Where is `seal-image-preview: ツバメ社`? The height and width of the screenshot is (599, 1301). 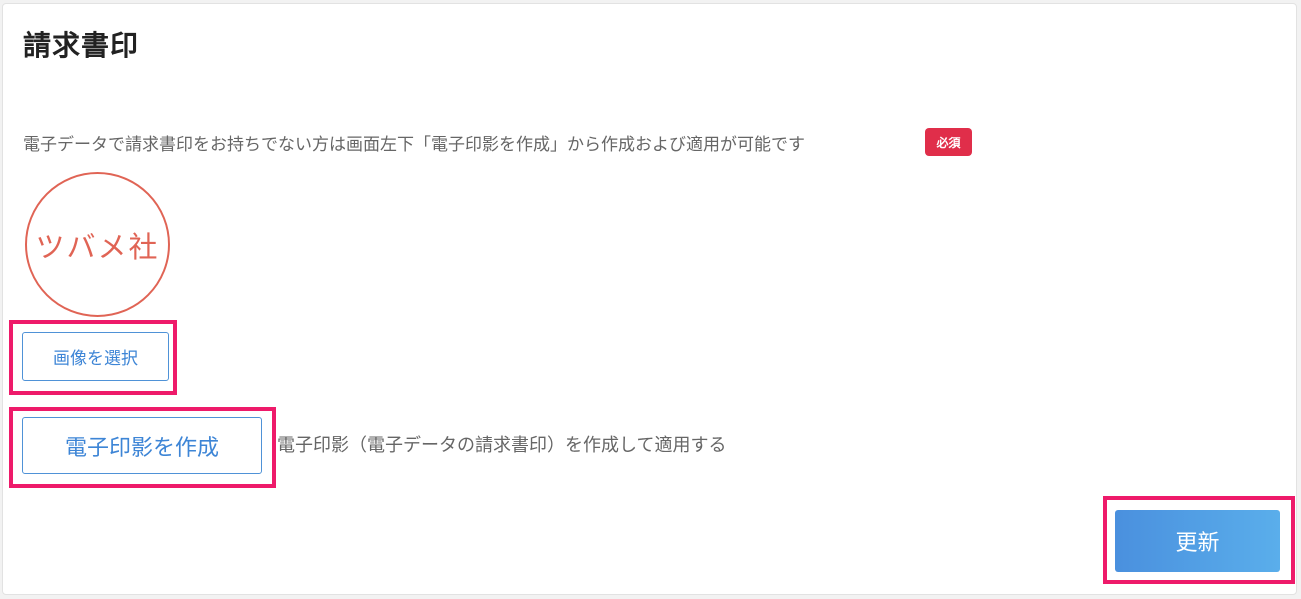 seal-image-preview: ツバメ社 is located at coordinates (97, 244).